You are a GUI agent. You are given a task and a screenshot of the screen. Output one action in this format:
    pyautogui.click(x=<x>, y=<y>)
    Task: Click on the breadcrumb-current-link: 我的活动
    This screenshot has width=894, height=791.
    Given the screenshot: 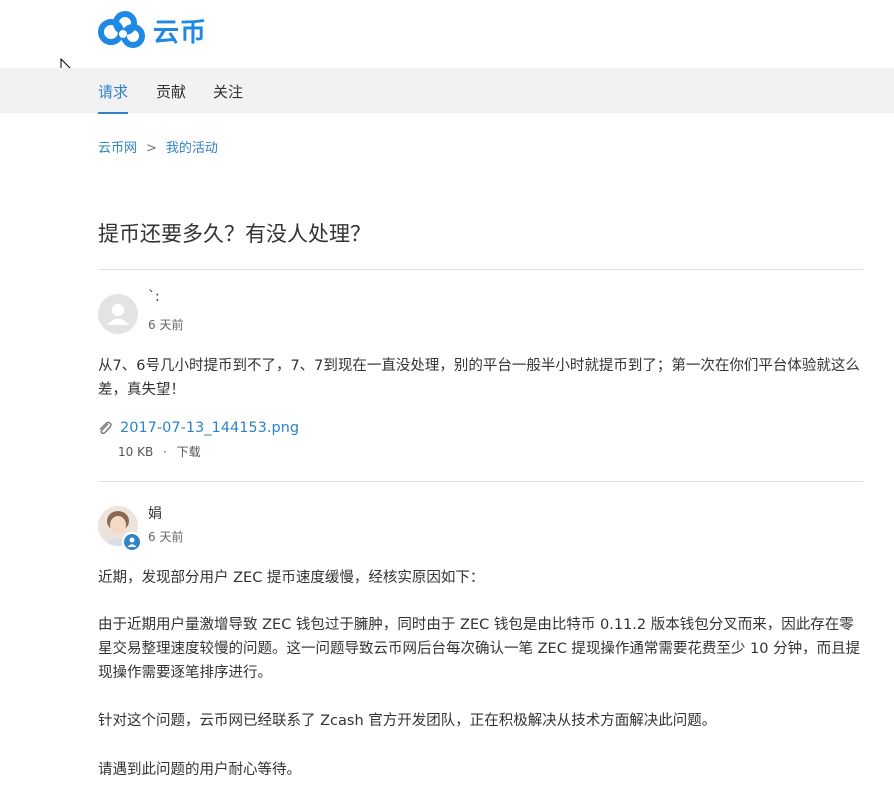 What is the action you would take?
    pyautogui.click(x=192, y=148)
    